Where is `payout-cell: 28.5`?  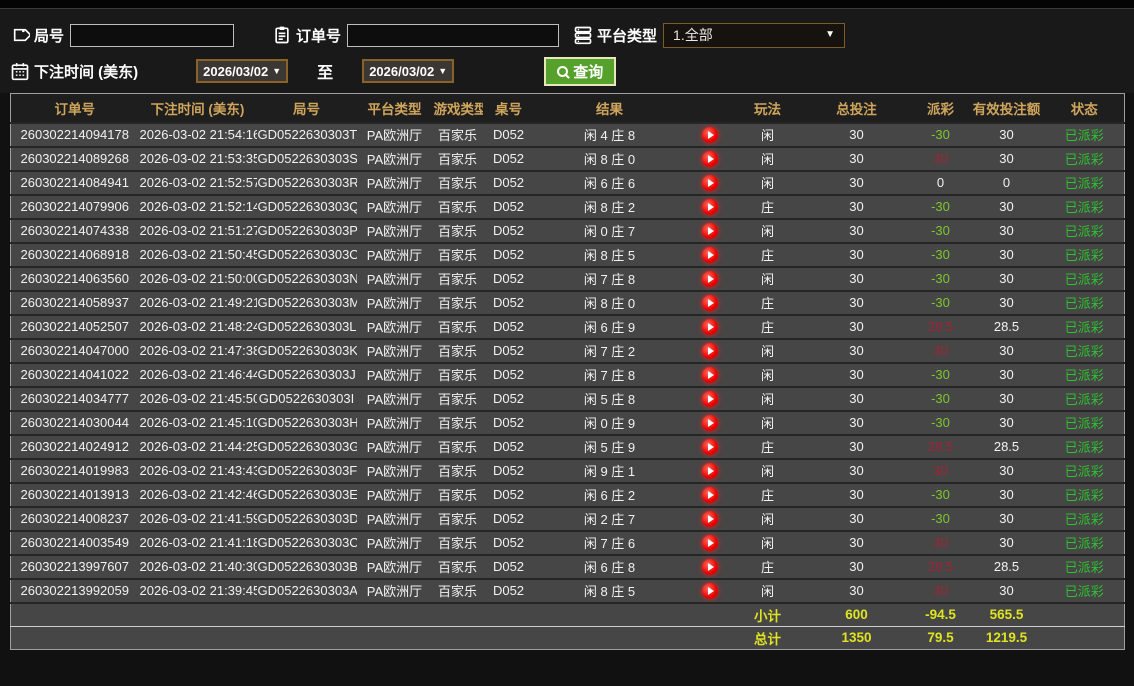 payout-cell: 28.5 is located at coordinates (940, 327).